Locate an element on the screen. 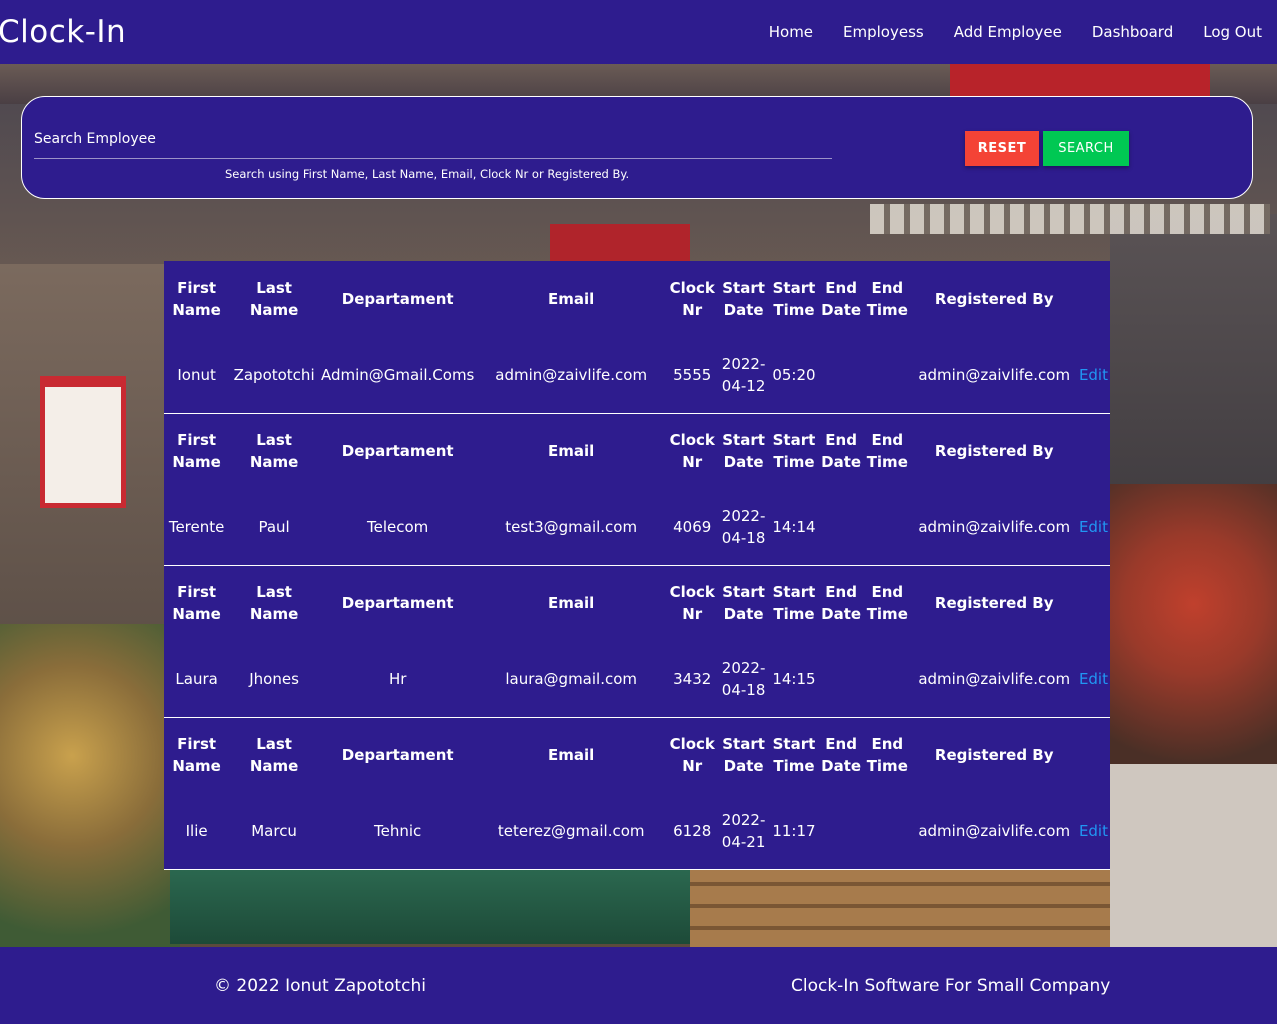  cell-department: Admin@Gmail.Coms is located at coordinates (397, 374).